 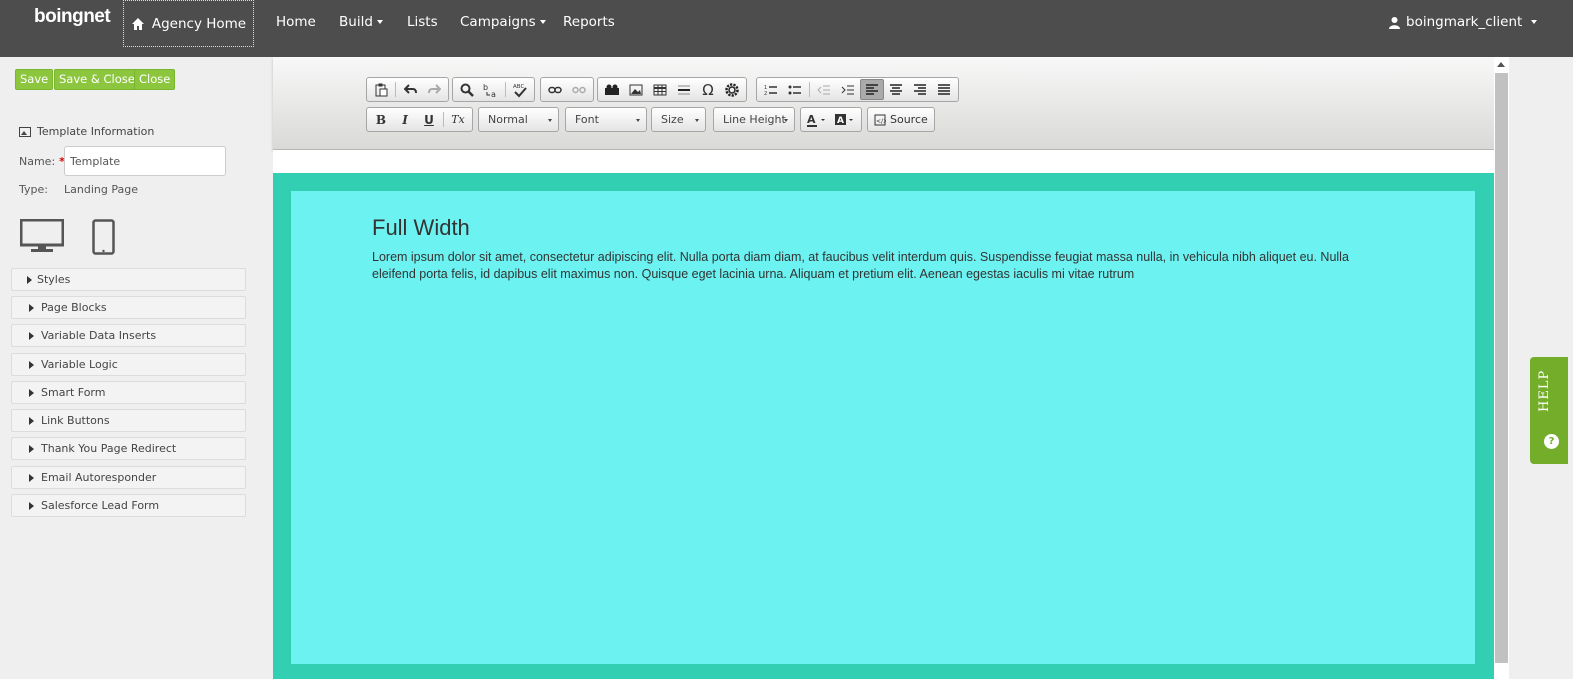 What do you see at coordinates (54, 279) in the screenshot?
I see `accordion-label: Styles` at bounding box center [54, 279].